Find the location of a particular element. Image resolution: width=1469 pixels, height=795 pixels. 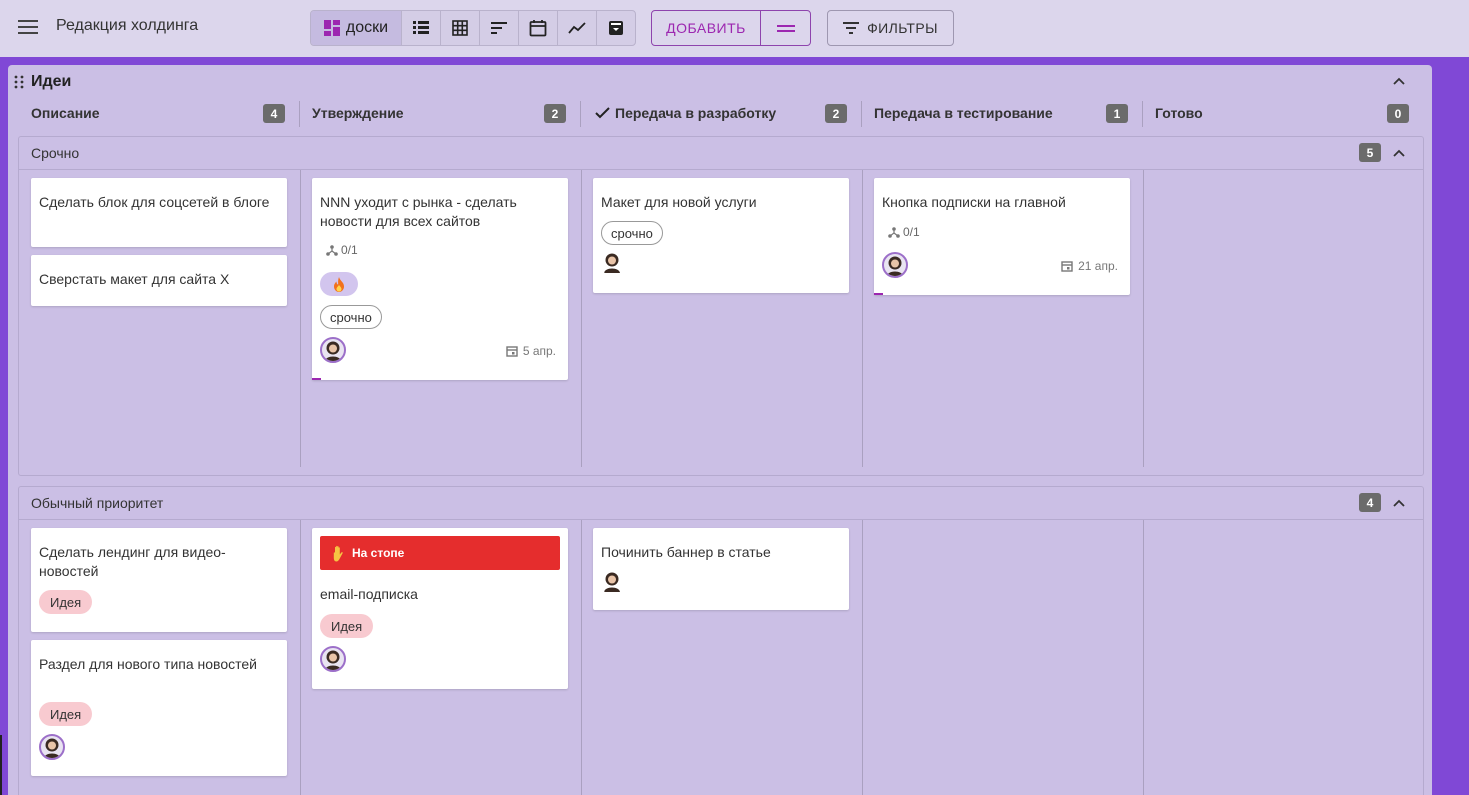

archive-icon is located at coordinates (616, 28).